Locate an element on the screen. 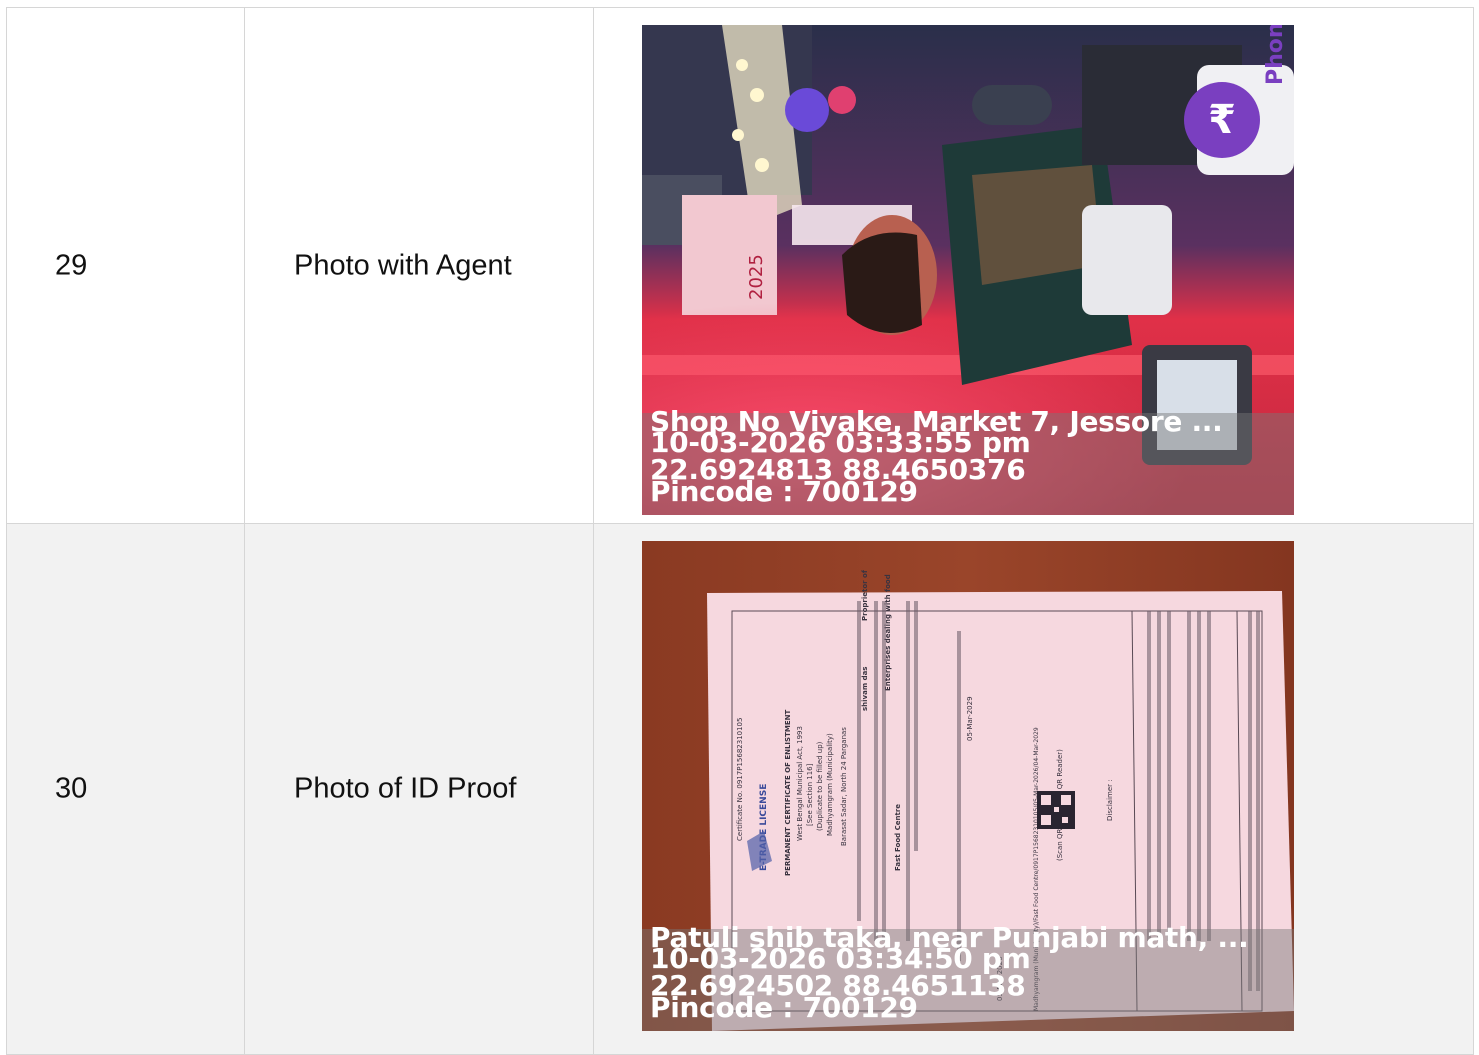  cert-section: [See Section 116] is located at coordinates (810, 794).